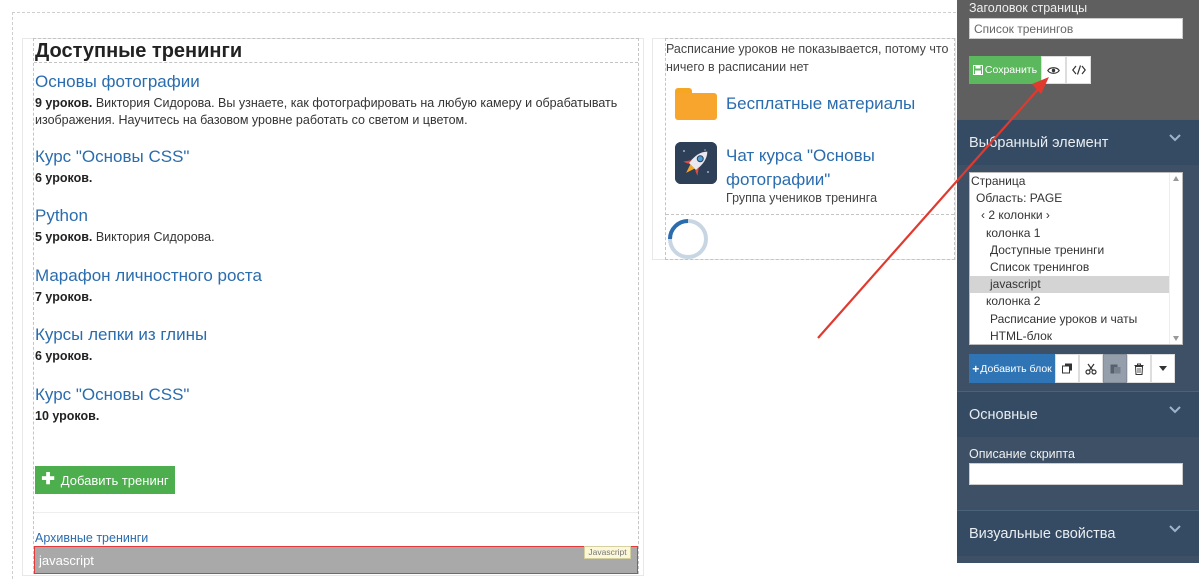  I want to click on scissors-icon, so click(1091, 369).